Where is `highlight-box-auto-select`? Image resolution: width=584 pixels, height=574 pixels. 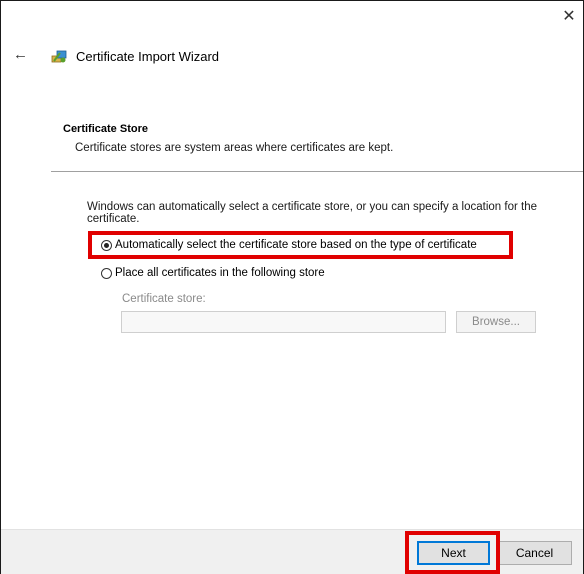 highlight-box-auto-select is located at coordinates (300, 245).